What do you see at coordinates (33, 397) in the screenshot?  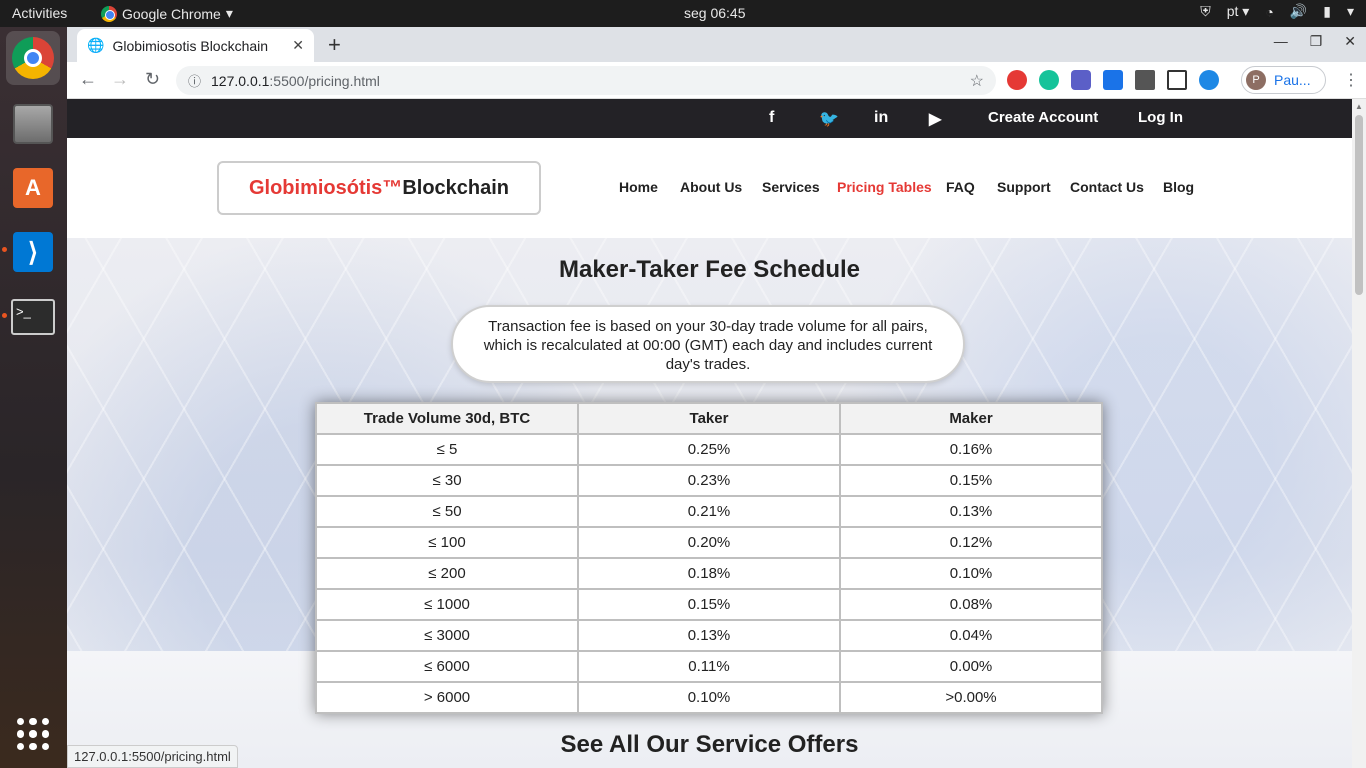 I see `dock: A ⟩ >_` at bounding box center [33, 397].